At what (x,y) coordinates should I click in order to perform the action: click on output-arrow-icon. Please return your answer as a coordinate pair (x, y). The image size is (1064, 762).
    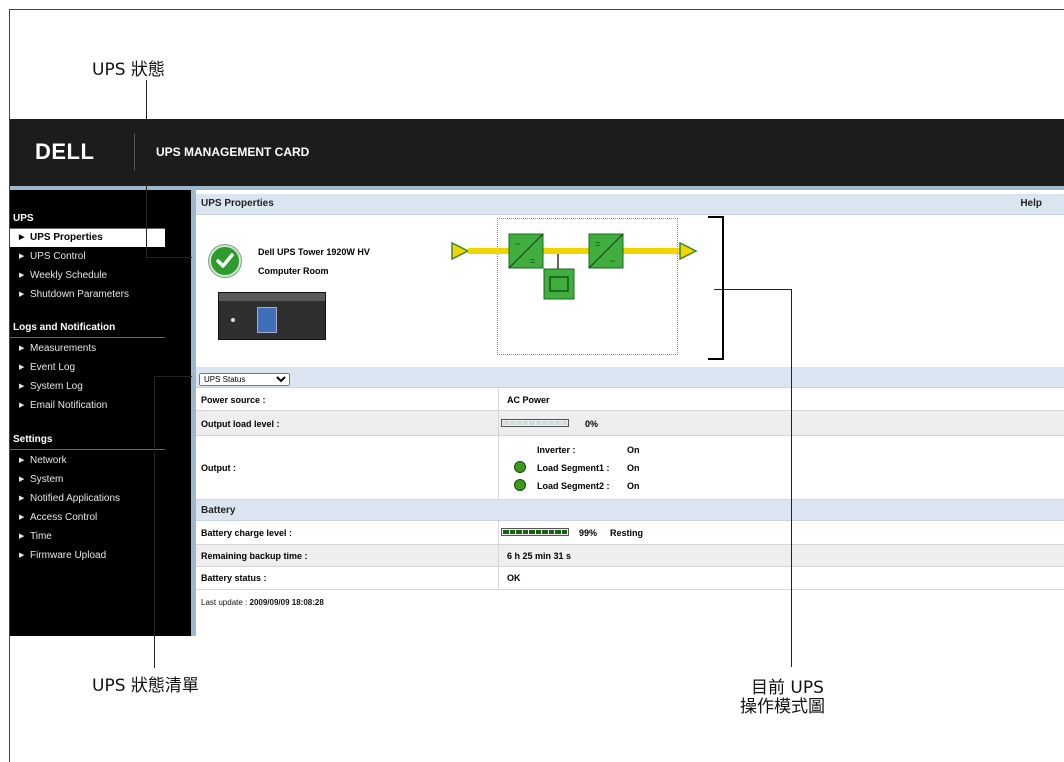
    Looking at the image, I should click on (688, 251).